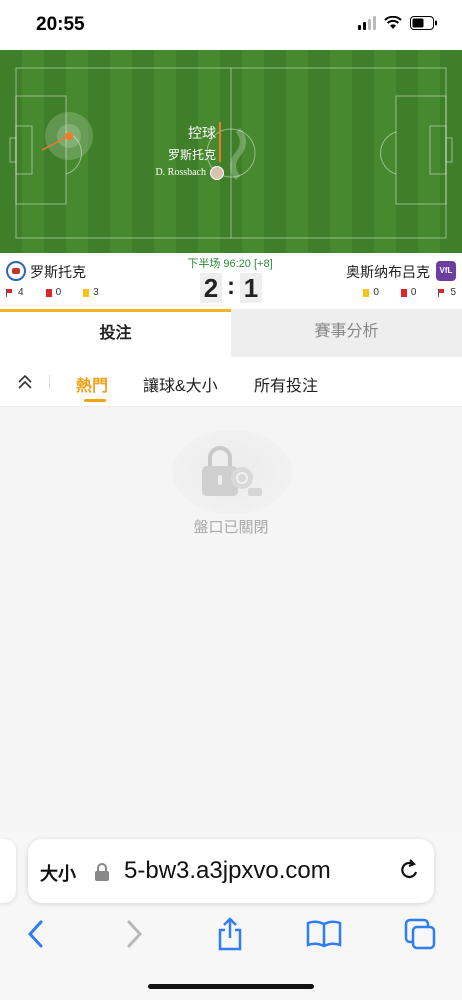  I want to click on chevron-left-icon, so click(35, 934).